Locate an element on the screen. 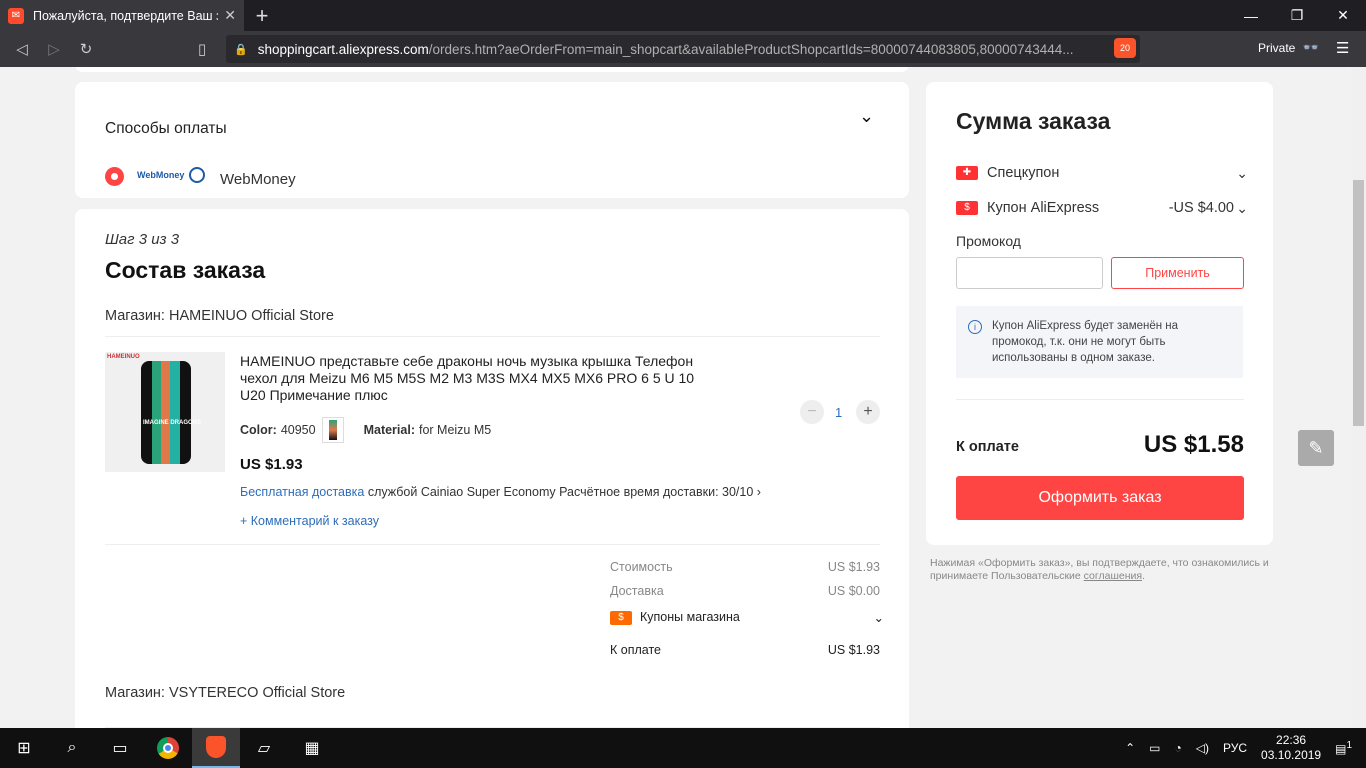 The width and height of the screenshot is (1366, 768). store-coupons-row: $ Купоны магазина ⌄ is located at coordinates (747, 617).